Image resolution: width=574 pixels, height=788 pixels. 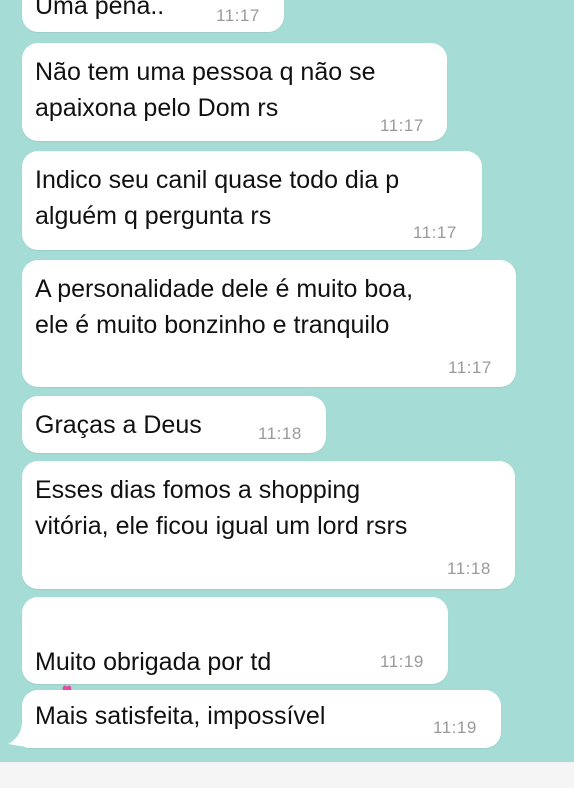 I want to click on input-bar, so click(x=287, y=775).